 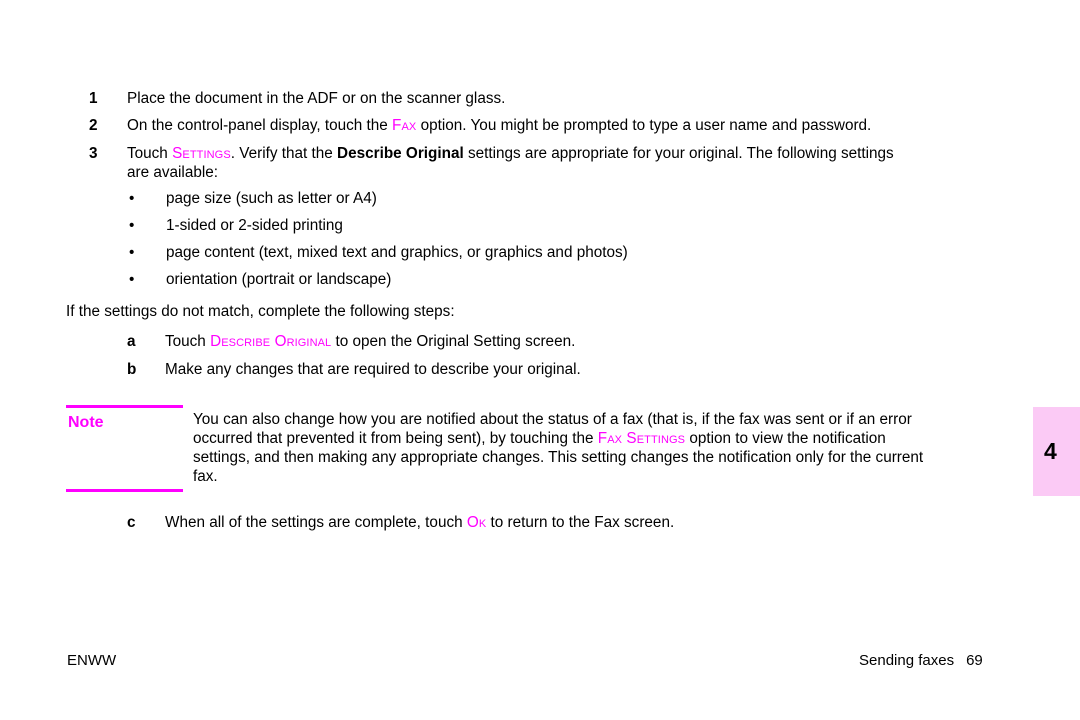 I want to click on step-1-marker: 1, so click(x=93, y=98).